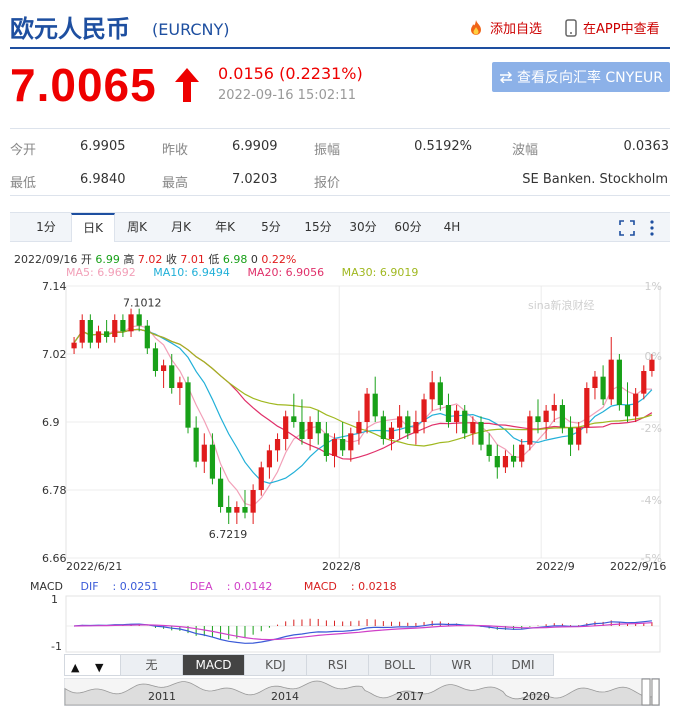 This screenshot has height=723, width=686. Describe the element at coordinates (523, 665) in the screenshot. I see `indicator-tab-dmi: DMI` at that location.